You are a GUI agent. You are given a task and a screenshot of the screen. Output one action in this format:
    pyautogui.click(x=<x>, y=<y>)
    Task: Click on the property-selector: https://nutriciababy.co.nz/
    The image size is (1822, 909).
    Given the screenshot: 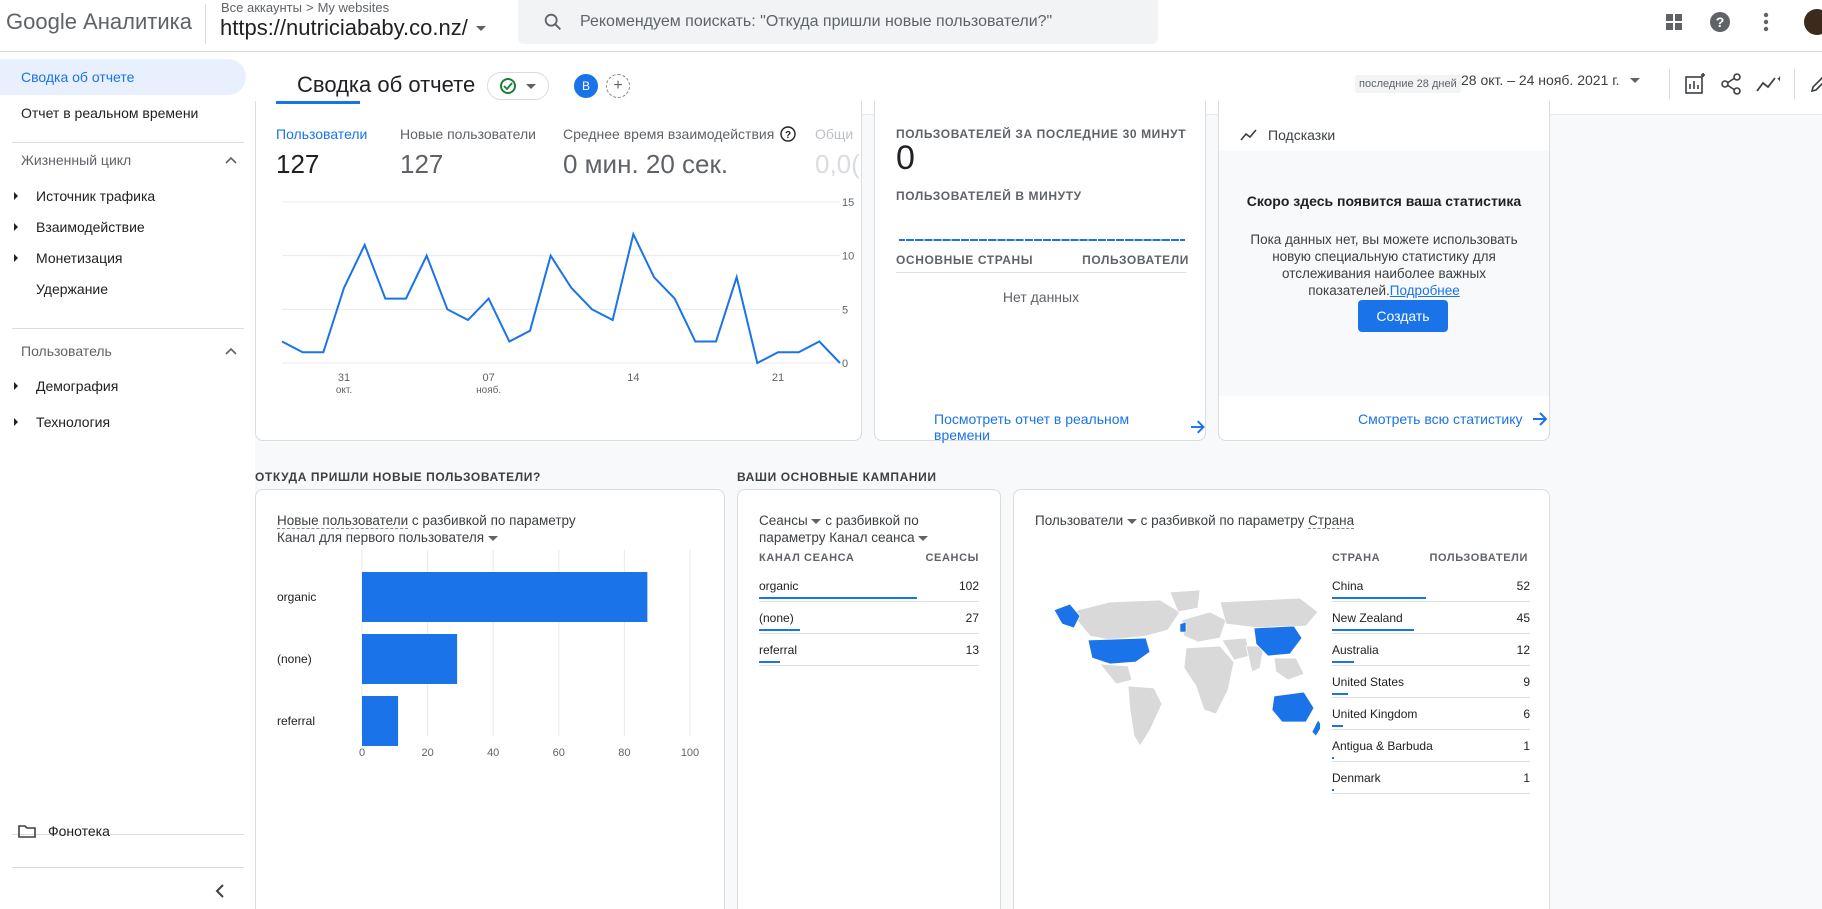 What is the action you would take?
    pyautogui.click(x=353, y=28)
    